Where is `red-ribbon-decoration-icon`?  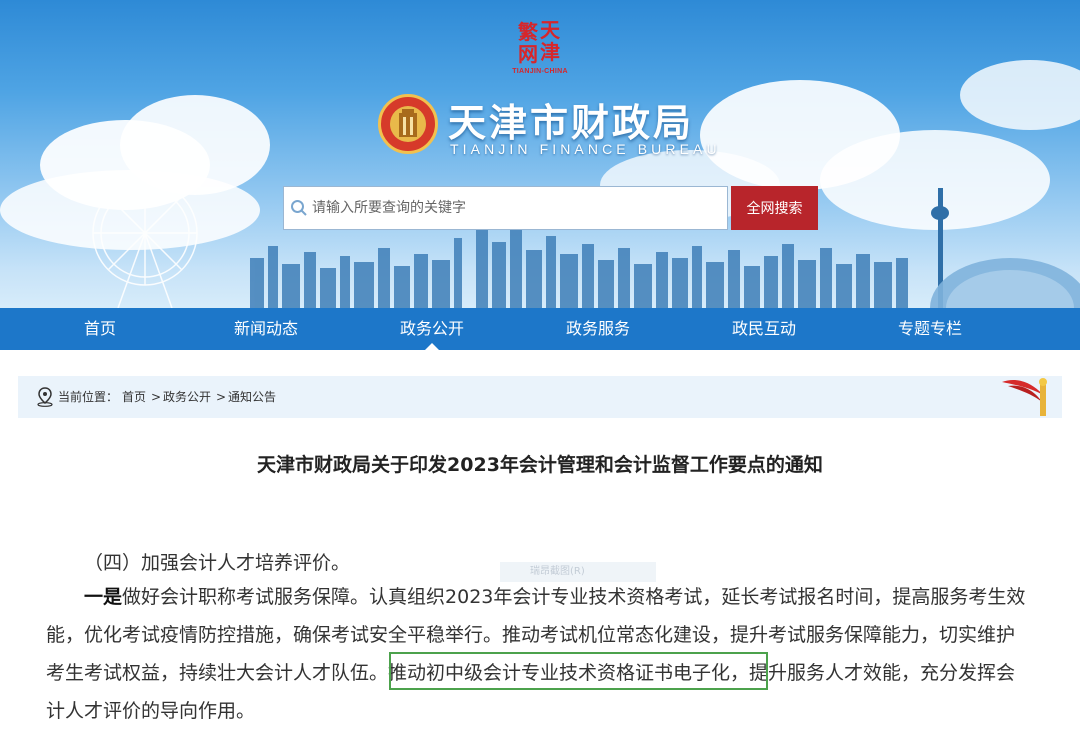
red-ribbon-decoration-icon is located at coordinates (1024, 397).